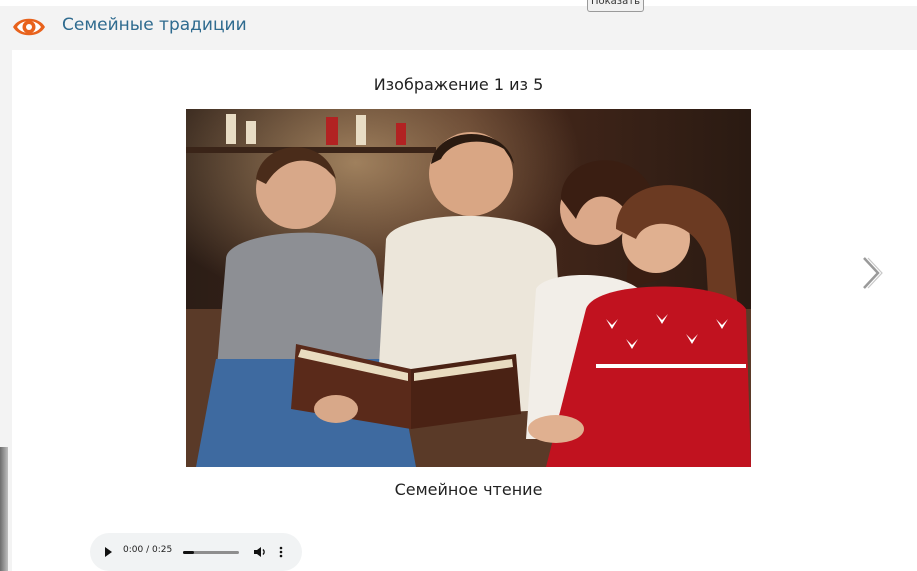 Image resolution: width=917 pixels, height=571 pixels. I want to click on image-counter: Изображение 1 из 5, so click(458, 84).